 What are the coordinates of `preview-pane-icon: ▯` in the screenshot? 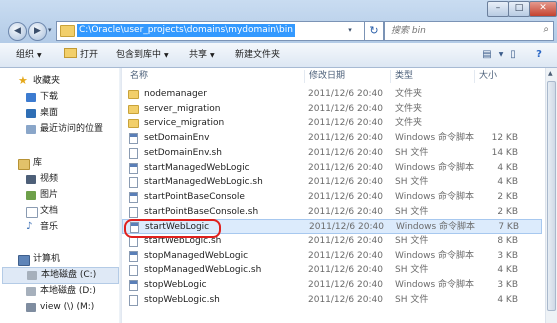 It's located at (513, 54).